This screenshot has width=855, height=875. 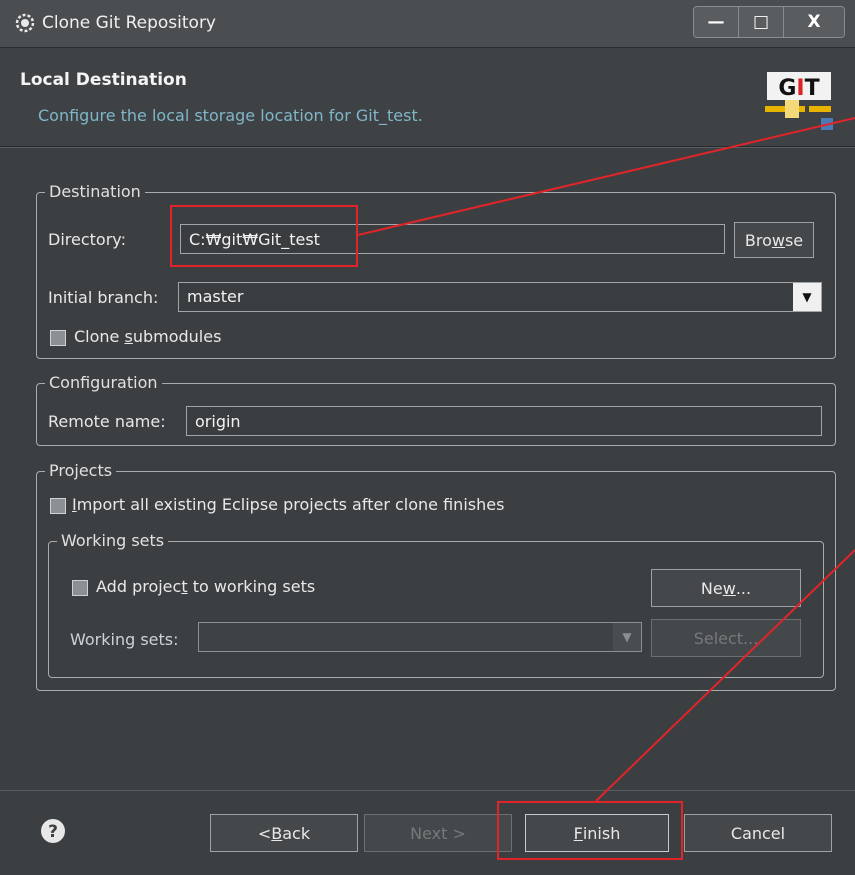 I want to click on configuration-group-label: Configuration, so click(x=103, y=383).